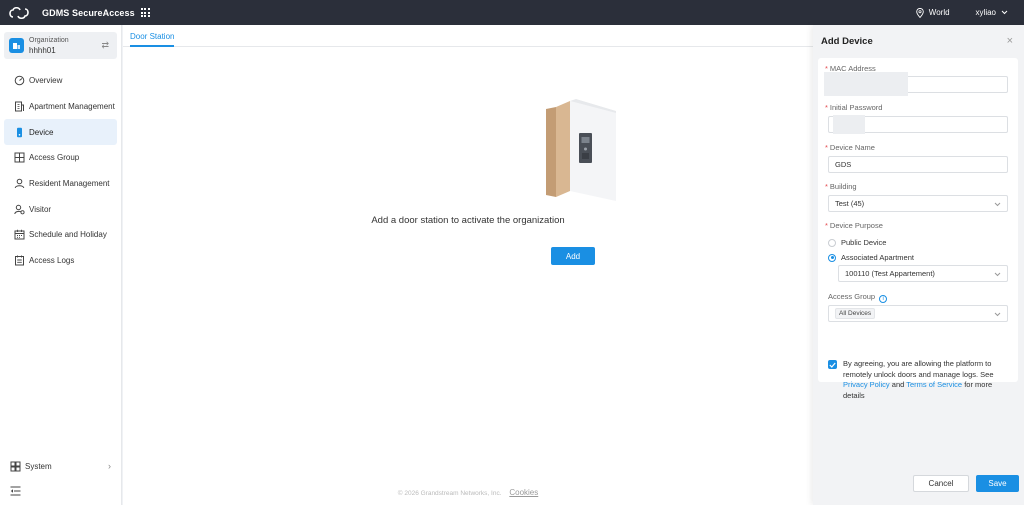 The height and width of the screenshot is (505, 1024). Describe the element at coordinates (105, 45) in the screenshot. I see `swap-icon: ⇄` at that location.